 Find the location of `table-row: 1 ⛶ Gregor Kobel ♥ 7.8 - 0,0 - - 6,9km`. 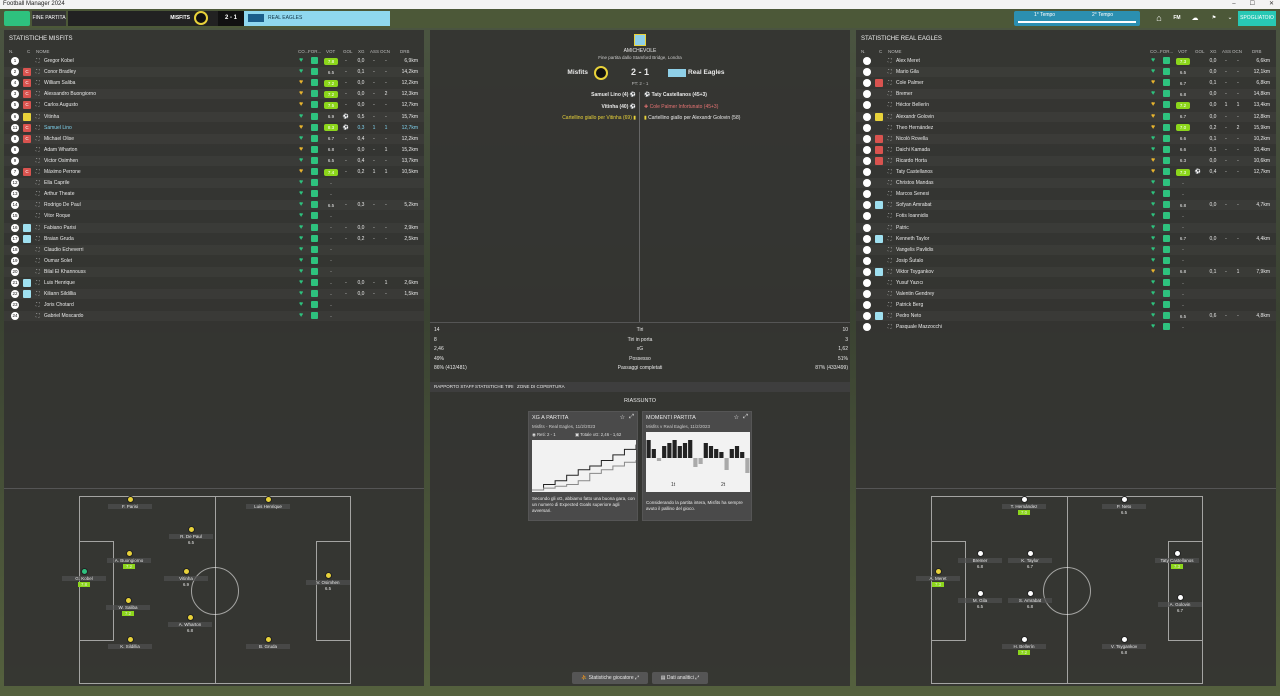

table-row: 1 ⛶ Gregor Kobel ♥ 7.8 - 0,0 - - 6,9km is located at coordinates (214, 61).